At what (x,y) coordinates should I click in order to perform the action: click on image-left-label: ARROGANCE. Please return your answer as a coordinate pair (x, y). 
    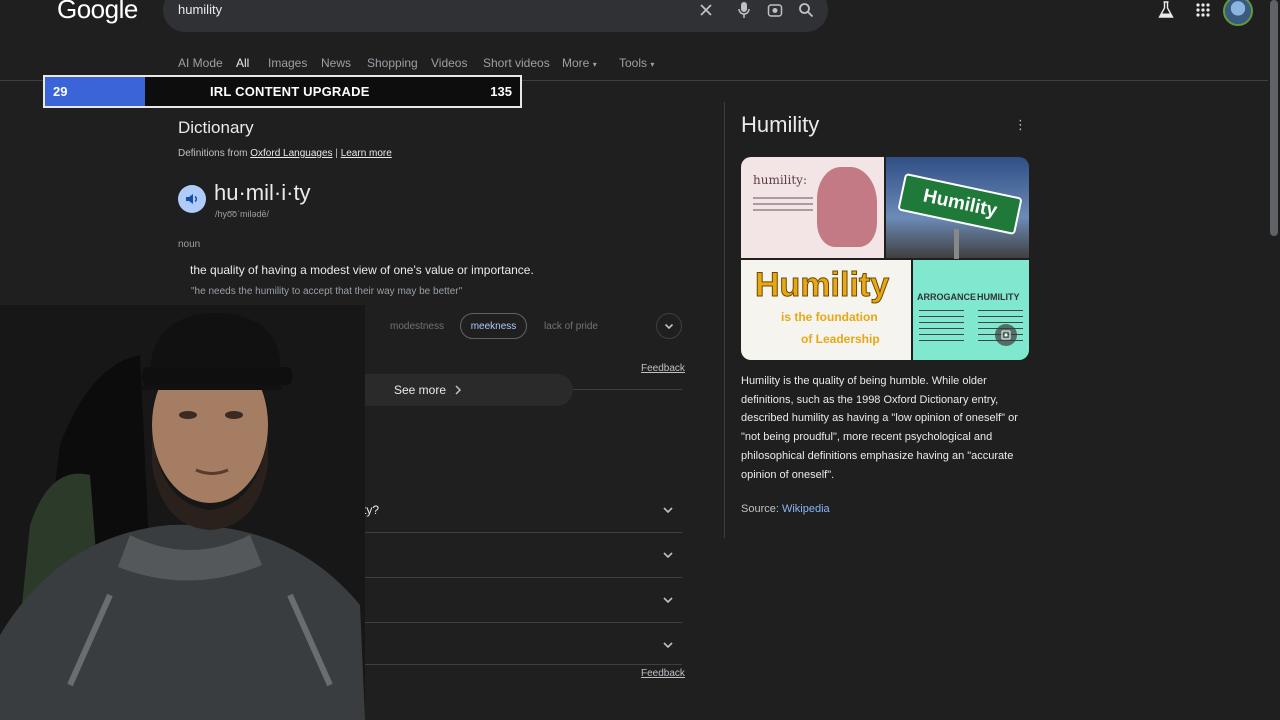
    Looking at the image, I should click on (947, 297).